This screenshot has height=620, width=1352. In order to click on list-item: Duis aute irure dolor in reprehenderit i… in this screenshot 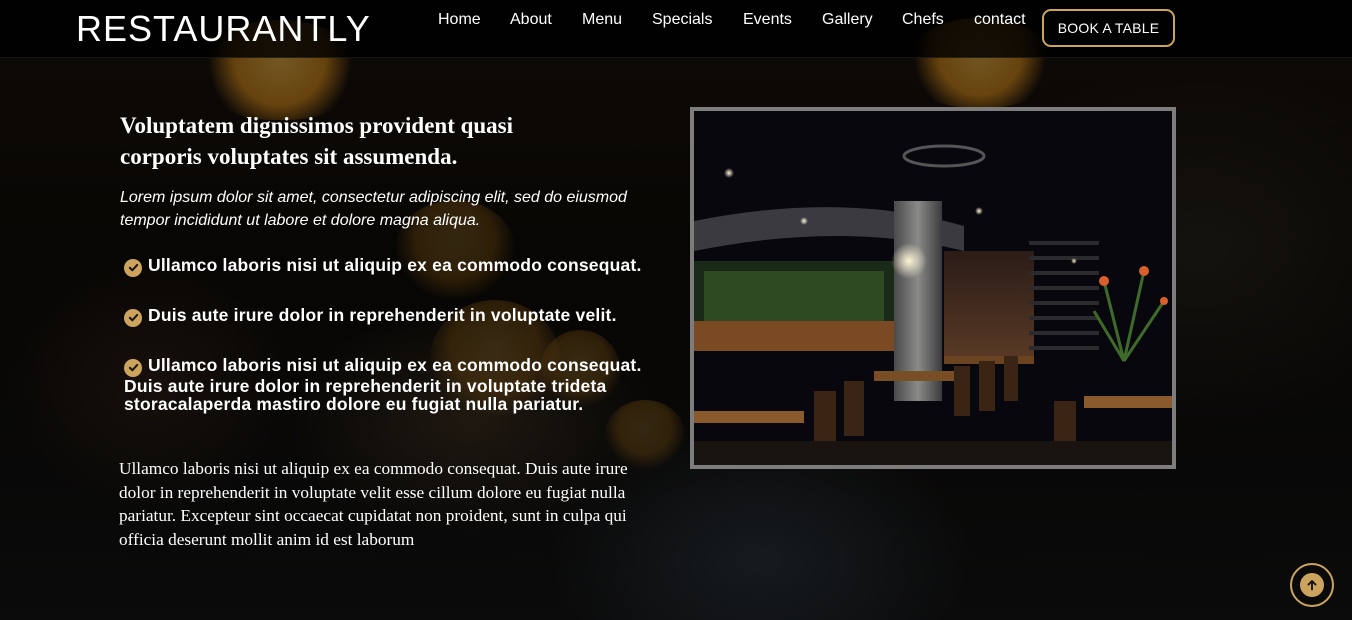, I will do `click(389, 316)`.